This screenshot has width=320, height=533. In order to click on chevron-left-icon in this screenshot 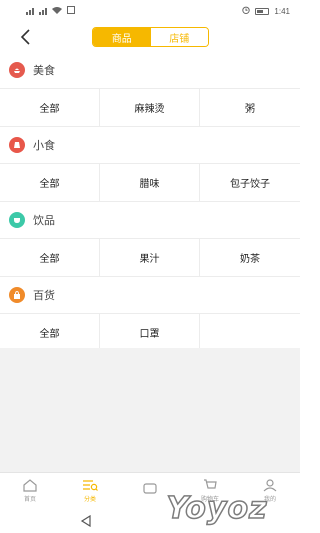, I will do `click(25, 37)`.